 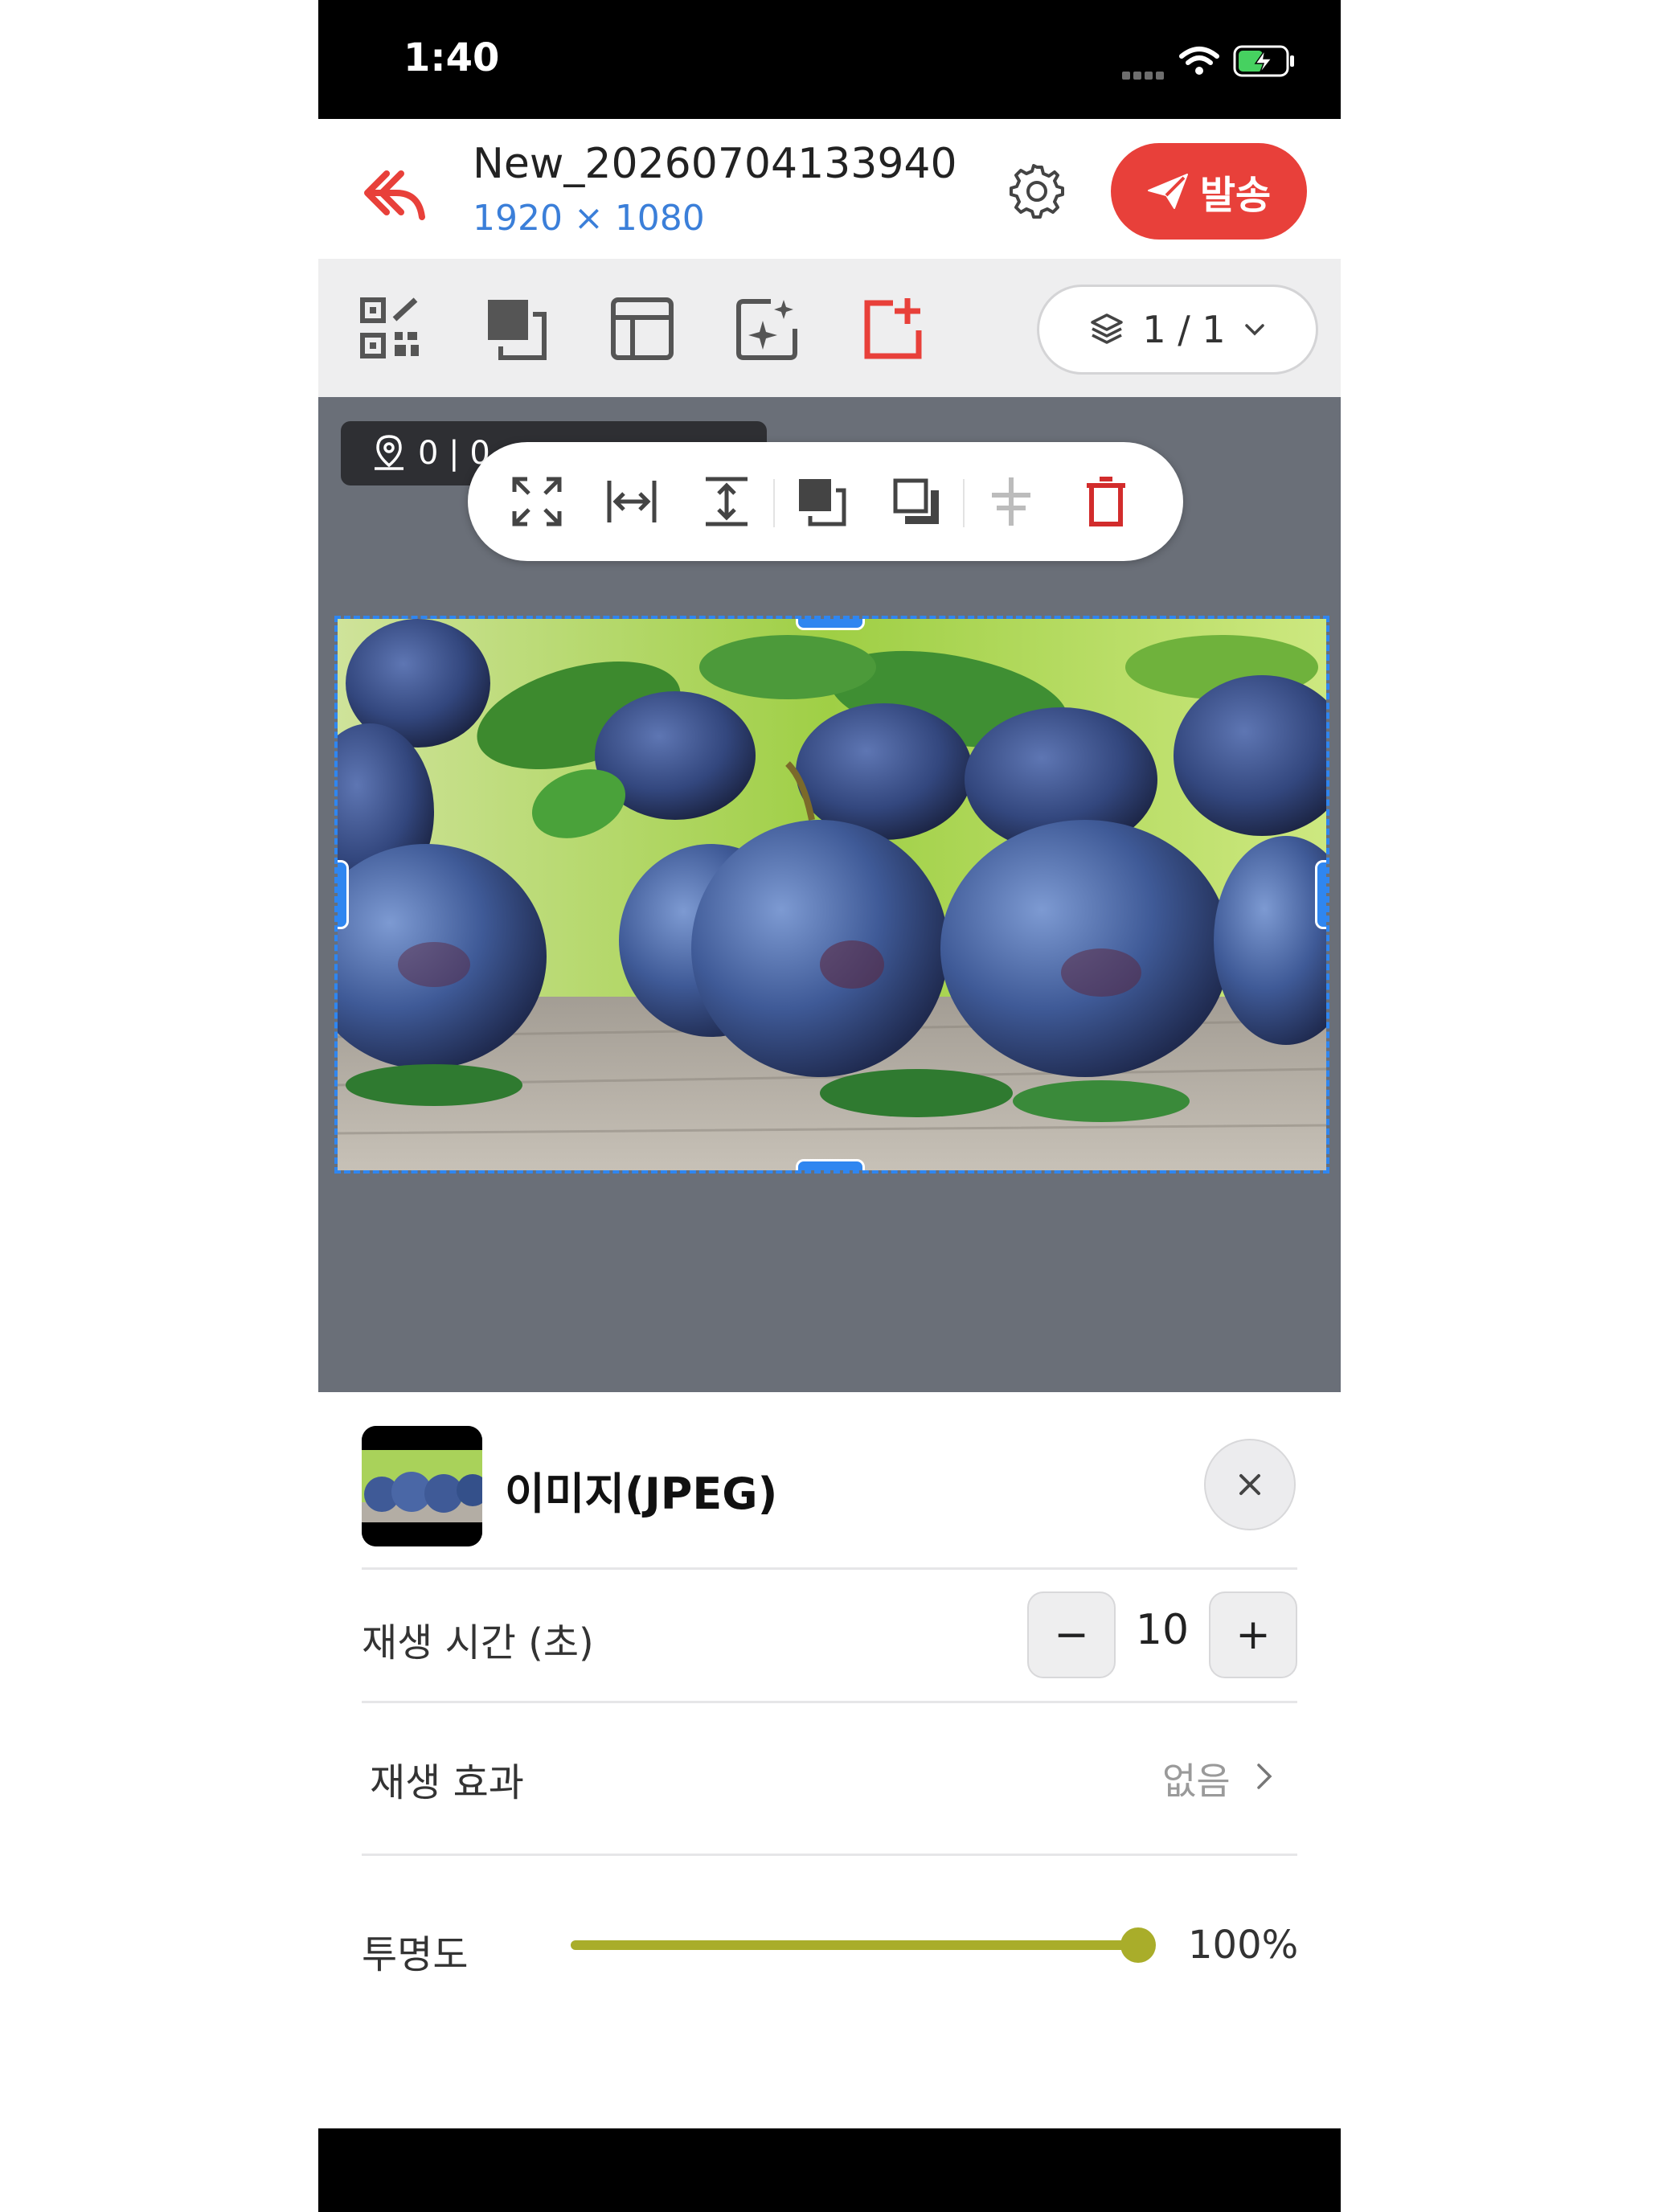 I want to click on fit-width-icon, so click(x=632, y=501).